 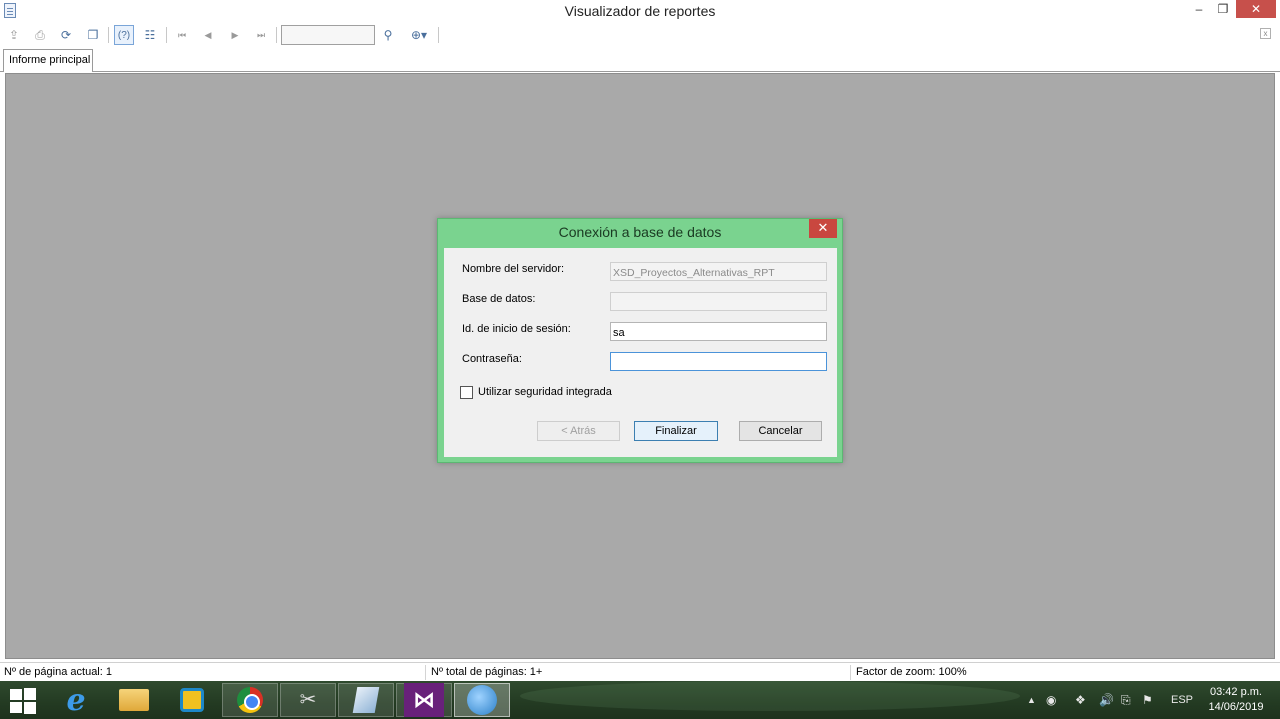 I want to click on maximize-button: ❐, so click(x=1223, y=9).